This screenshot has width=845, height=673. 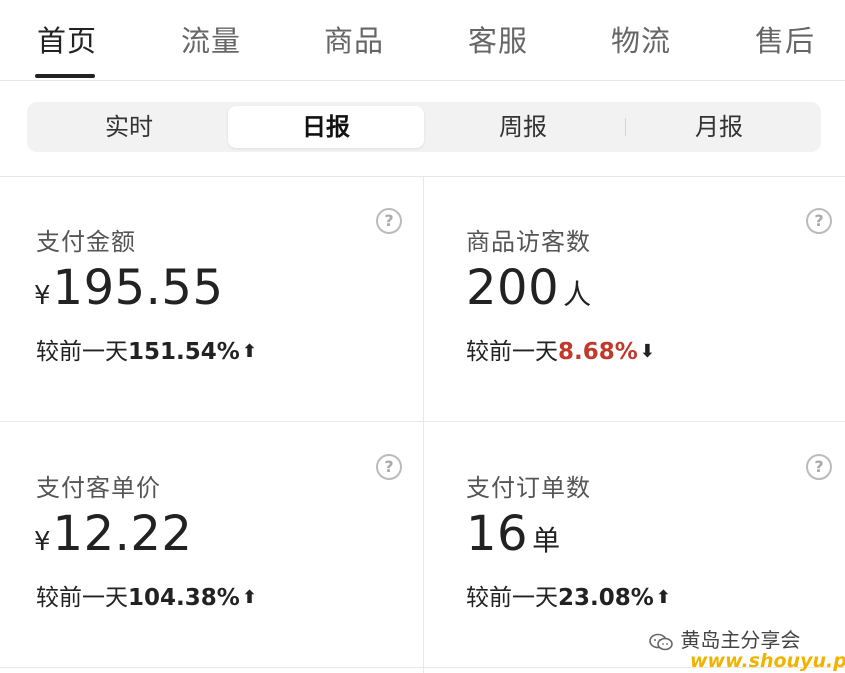 What do you see at coordinates (661, 641) in the screenshot?
I see `wechat-icon` at bounding box center [661, 641].